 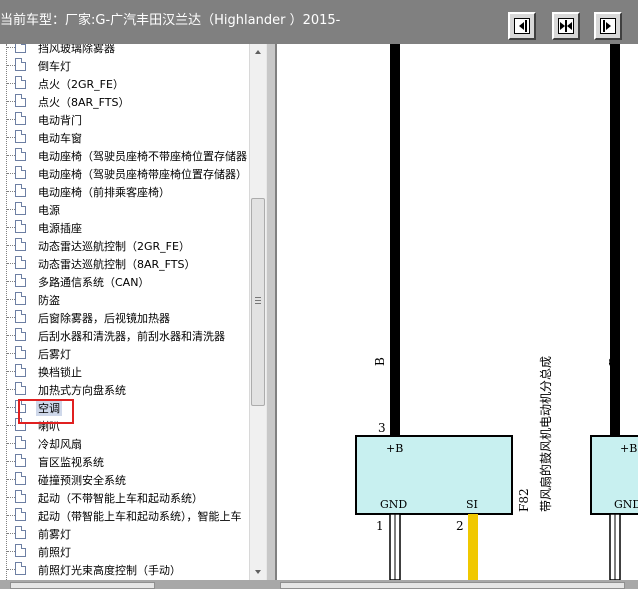 What do you see at coordinates (142, 174) in the screenshot?
I see `tree-item-label: 电动座椅（驾驶员座椅带座椅位置存储器）` at bounding box center [142, 174].